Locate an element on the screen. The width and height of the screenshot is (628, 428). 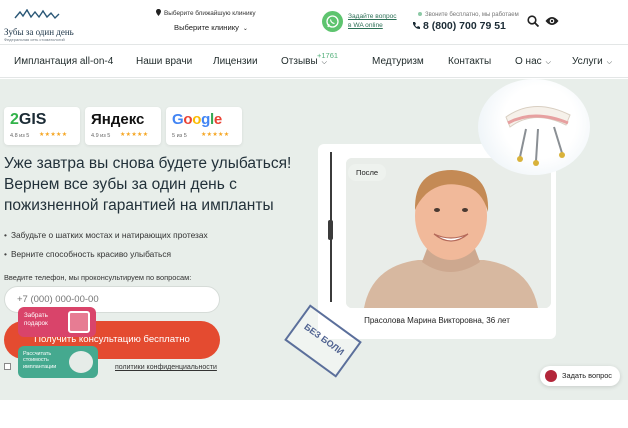
nav-item-label: Отзывы is located at coordinates (299, 61).